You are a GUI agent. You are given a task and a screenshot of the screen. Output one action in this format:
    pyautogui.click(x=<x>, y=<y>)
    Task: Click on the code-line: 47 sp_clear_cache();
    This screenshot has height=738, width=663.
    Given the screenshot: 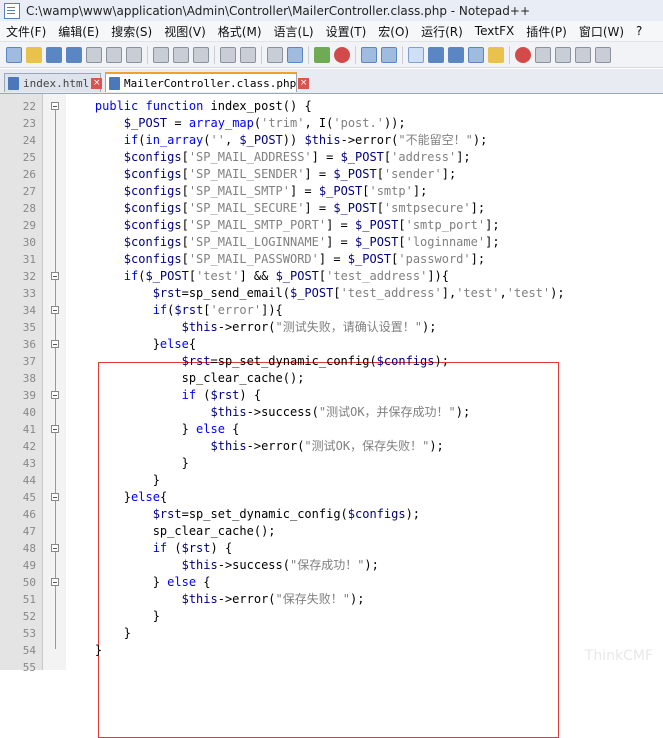 What is the action you would take?
    pyautogui.click(x=331, y=531)
    